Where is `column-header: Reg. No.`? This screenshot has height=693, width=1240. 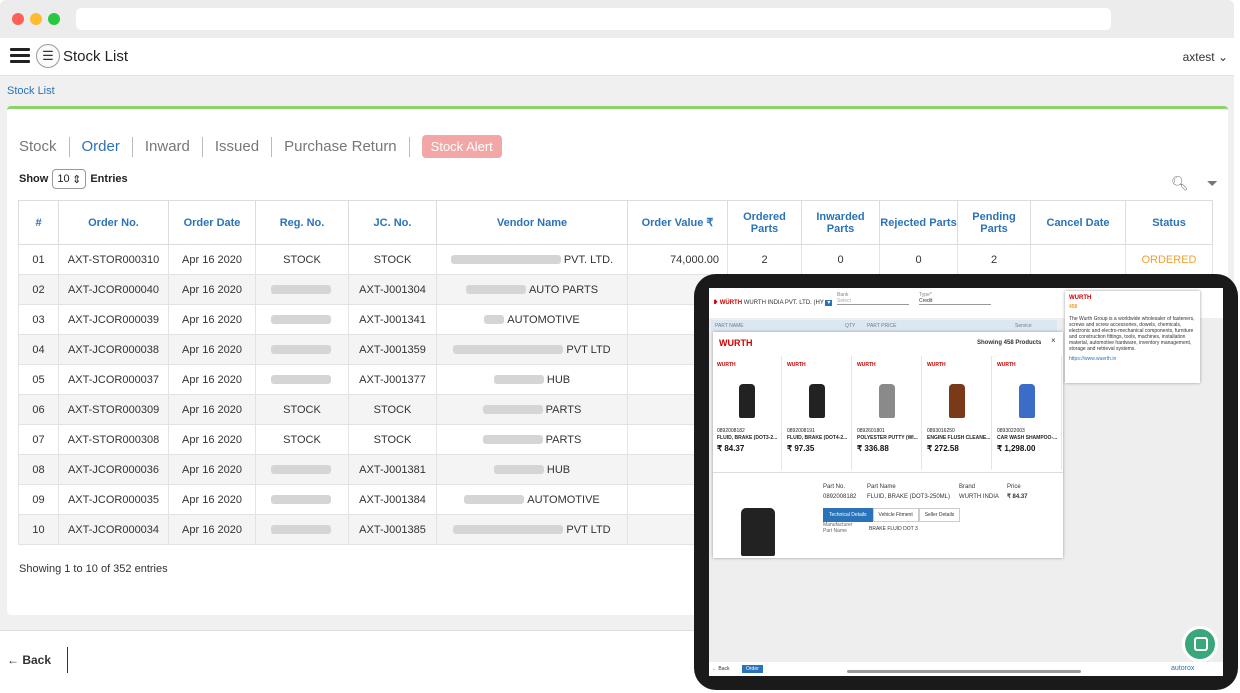 column-header: Reg. No. is located at coordinates (302, 222).